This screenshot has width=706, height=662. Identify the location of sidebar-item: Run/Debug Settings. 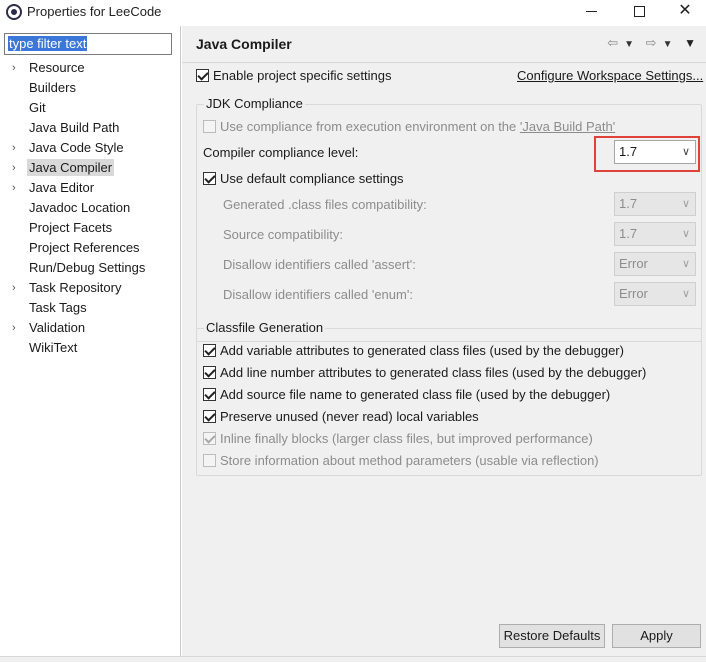
(90, 268).